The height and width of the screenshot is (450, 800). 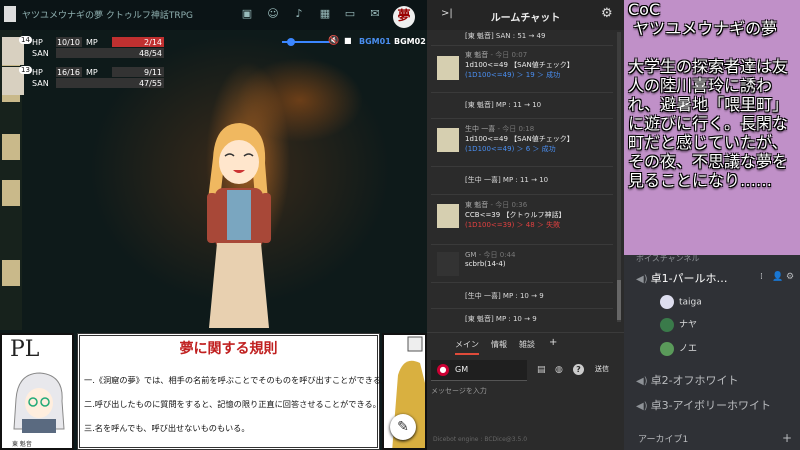 What do you see at coordinates (403, 427) in the screenshot?
I see `edit-button: ✎` at bounding box center [403, 427].